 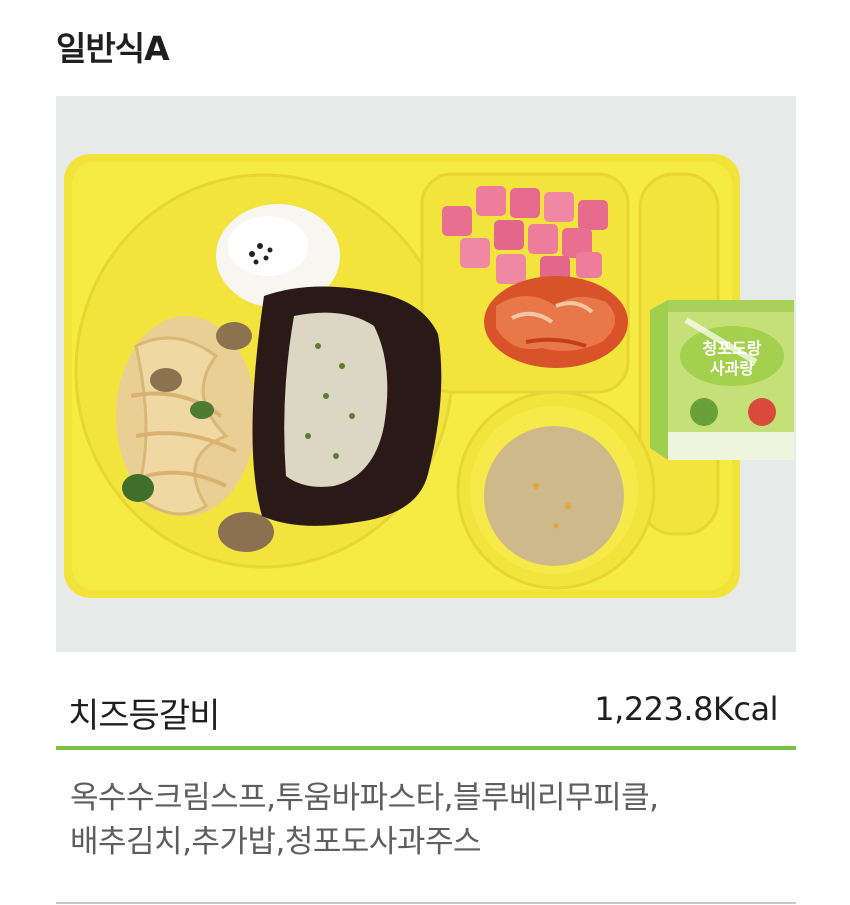 What do you see at coordinates (732, 368) in the screenshot?
I see `juice-label-line2: 사과랑` at bounding box center [732, 368].